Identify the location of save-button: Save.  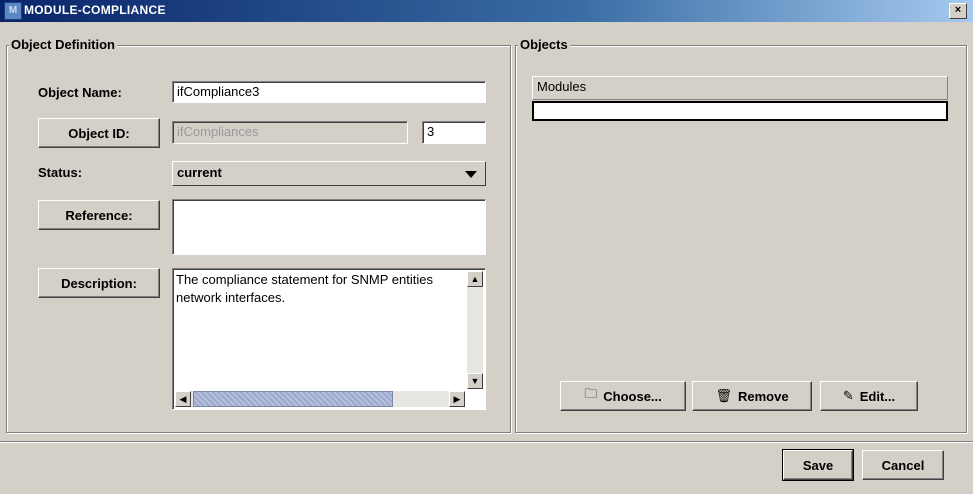
(818, 465).